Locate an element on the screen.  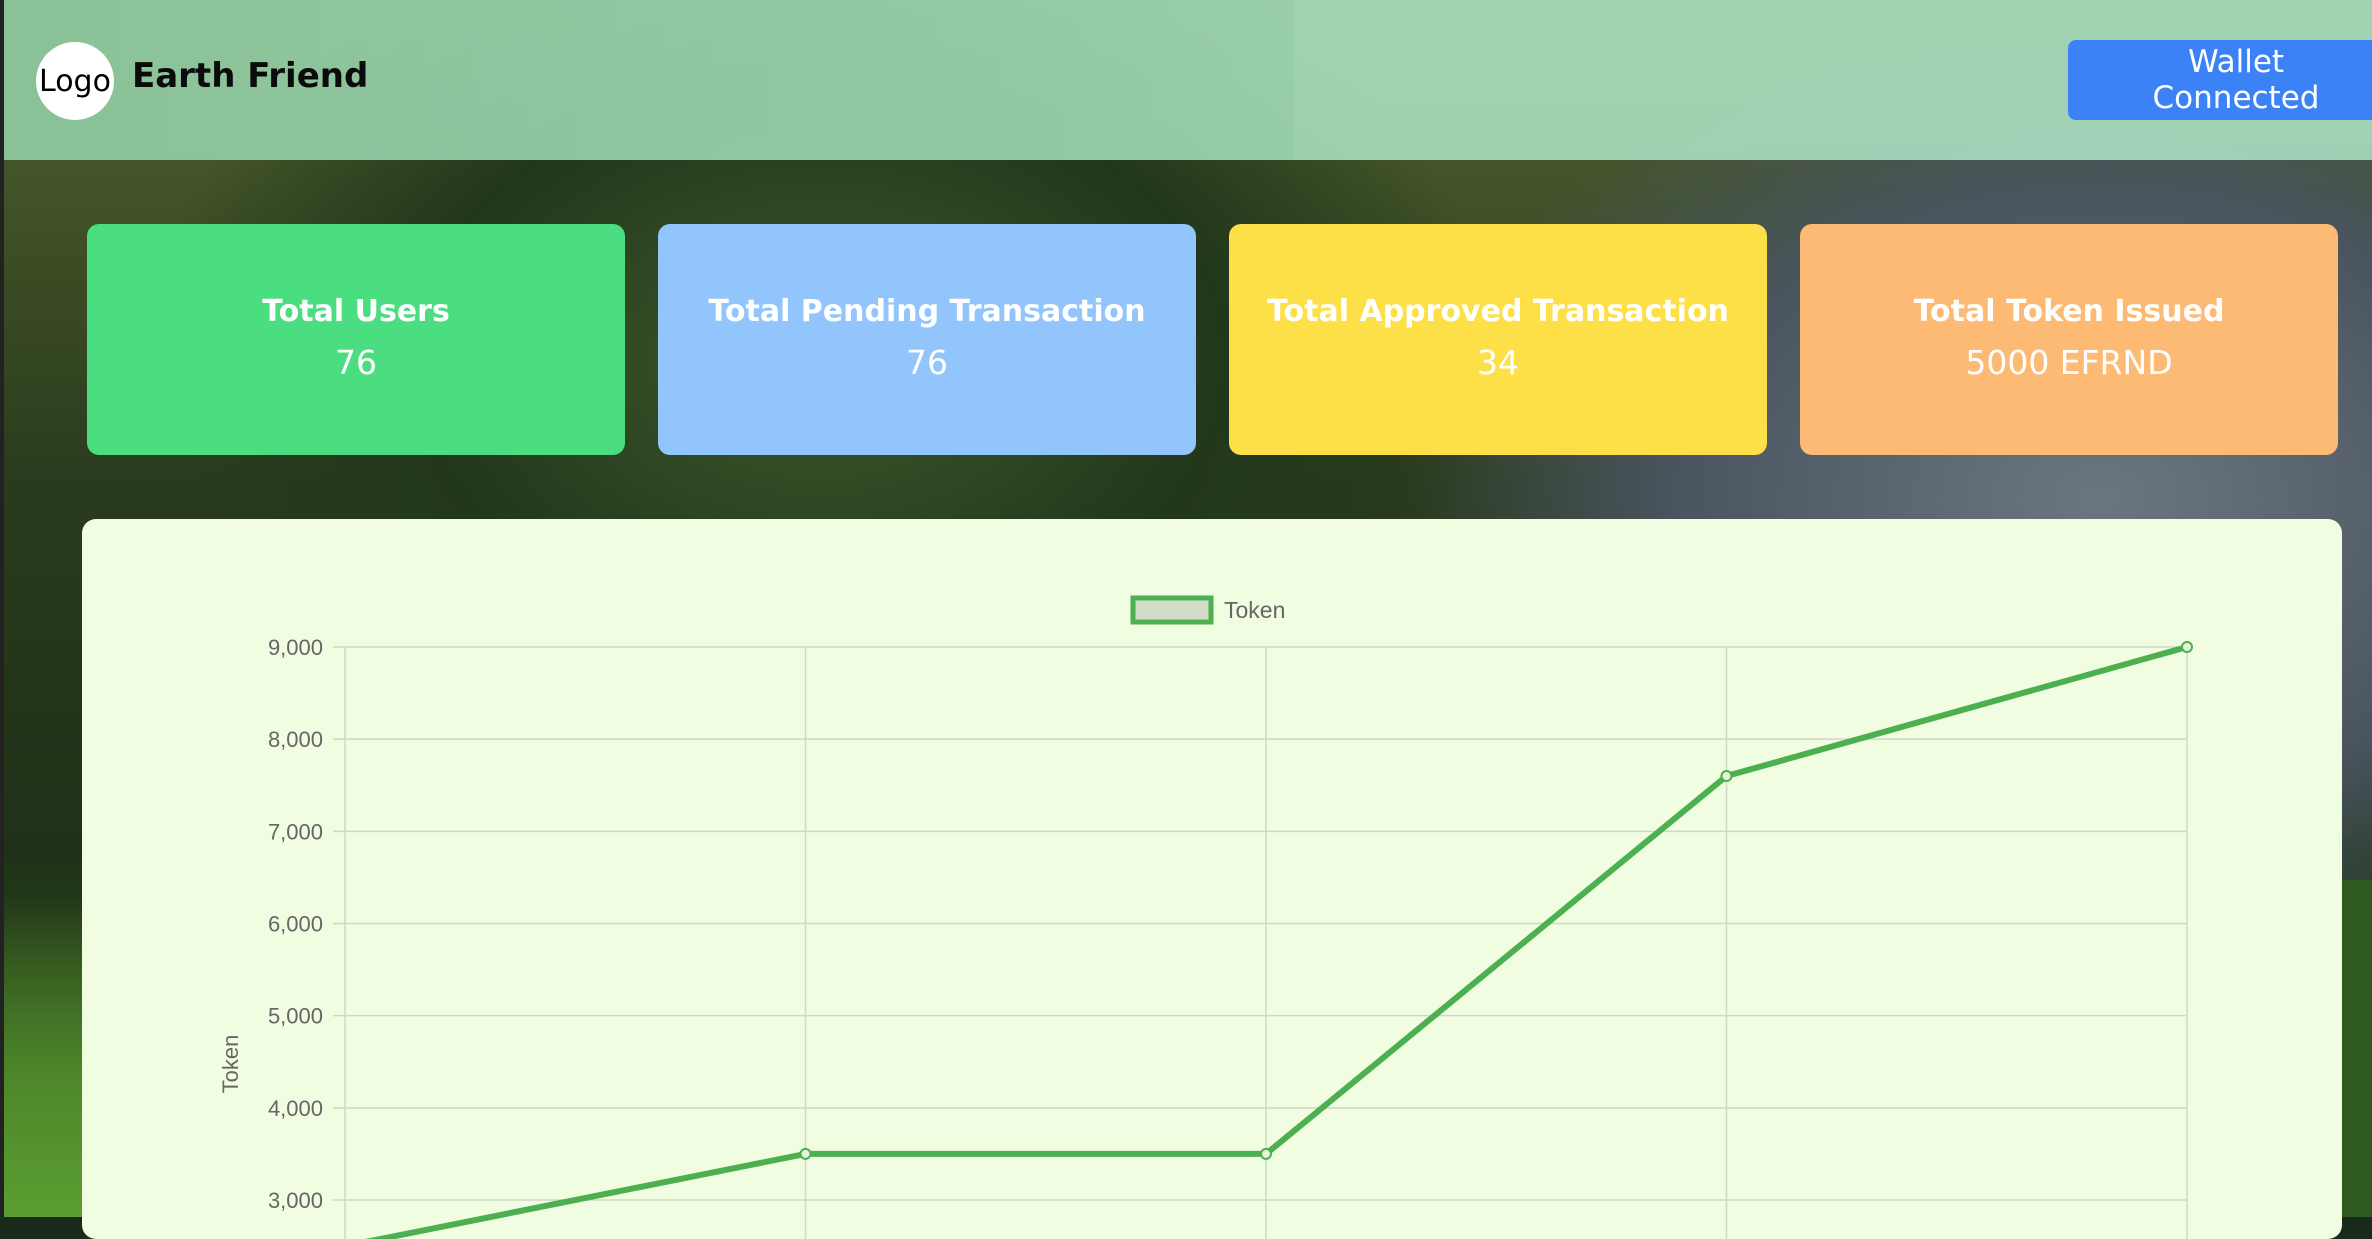
y-axis-ticks: 9,000 8,000 7,000 6,000 5,000 4,000 3,000 is located at coordinates (295, 924).